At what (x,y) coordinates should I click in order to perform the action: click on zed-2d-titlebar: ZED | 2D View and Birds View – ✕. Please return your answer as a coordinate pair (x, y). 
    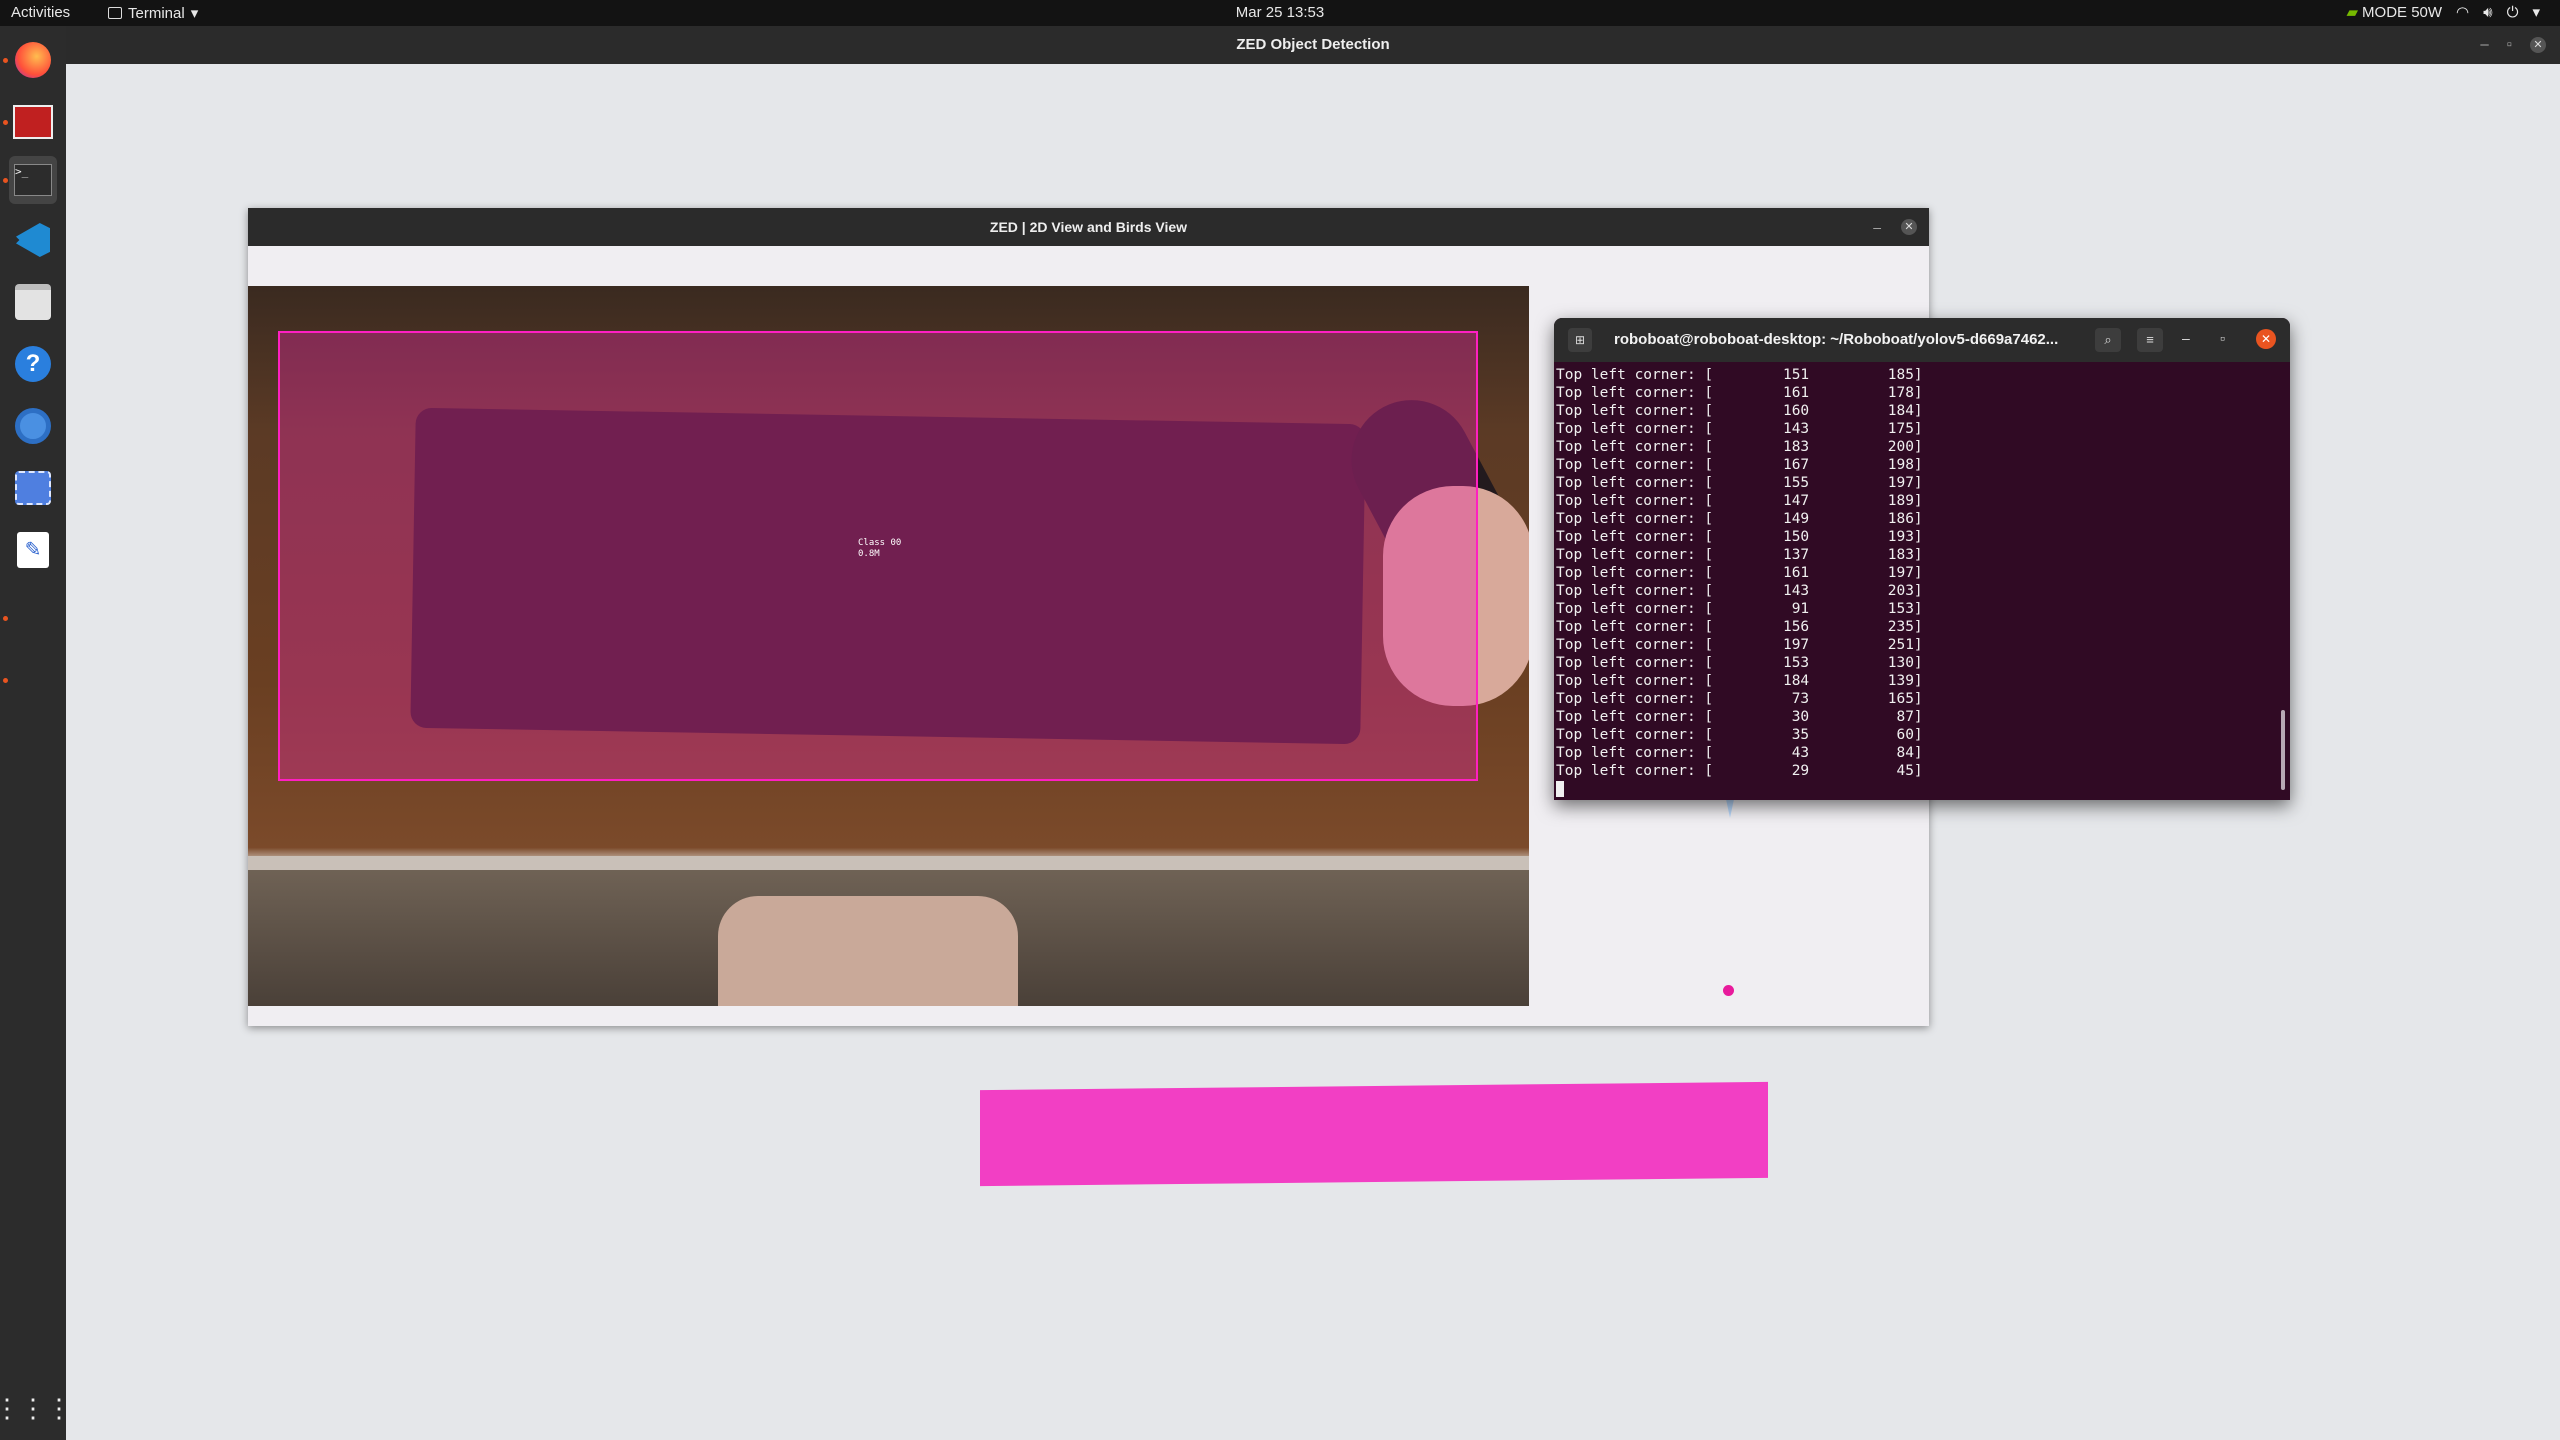
    Looking at the image, I should click on (1088, 227).